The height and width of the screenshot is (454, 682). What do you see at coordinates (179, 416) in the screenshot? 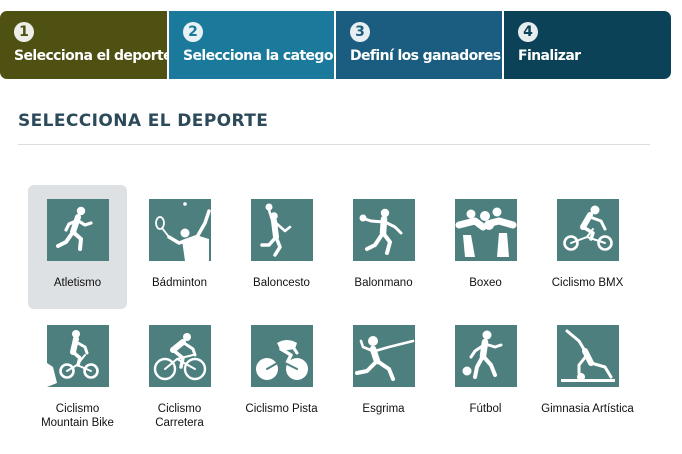
I see `sport-name: Ciclismo Carretera` at bounding box center [179, 416].